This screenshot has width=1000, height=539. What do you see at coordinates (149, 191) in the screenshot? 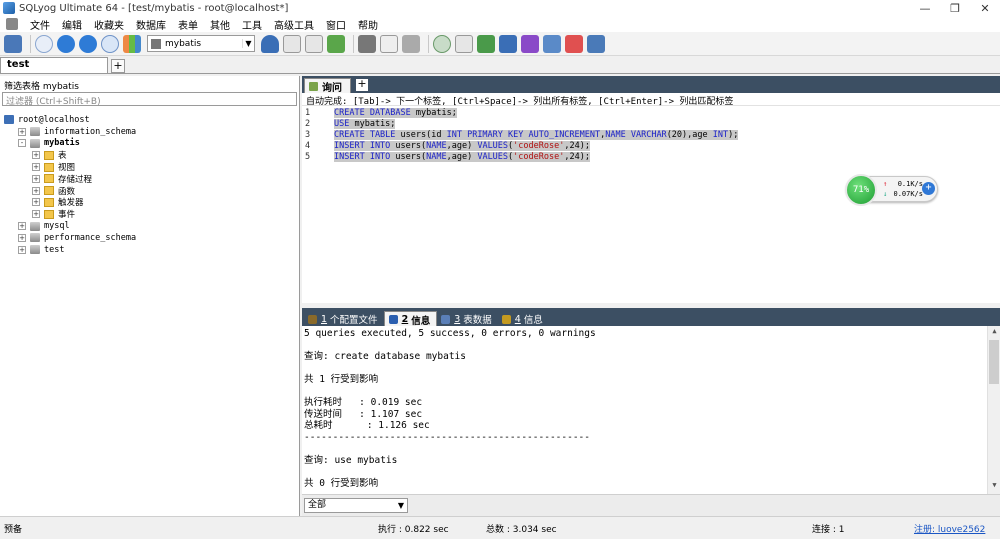
I see `tree-item: + 函数` at bounding box center [149, 191].